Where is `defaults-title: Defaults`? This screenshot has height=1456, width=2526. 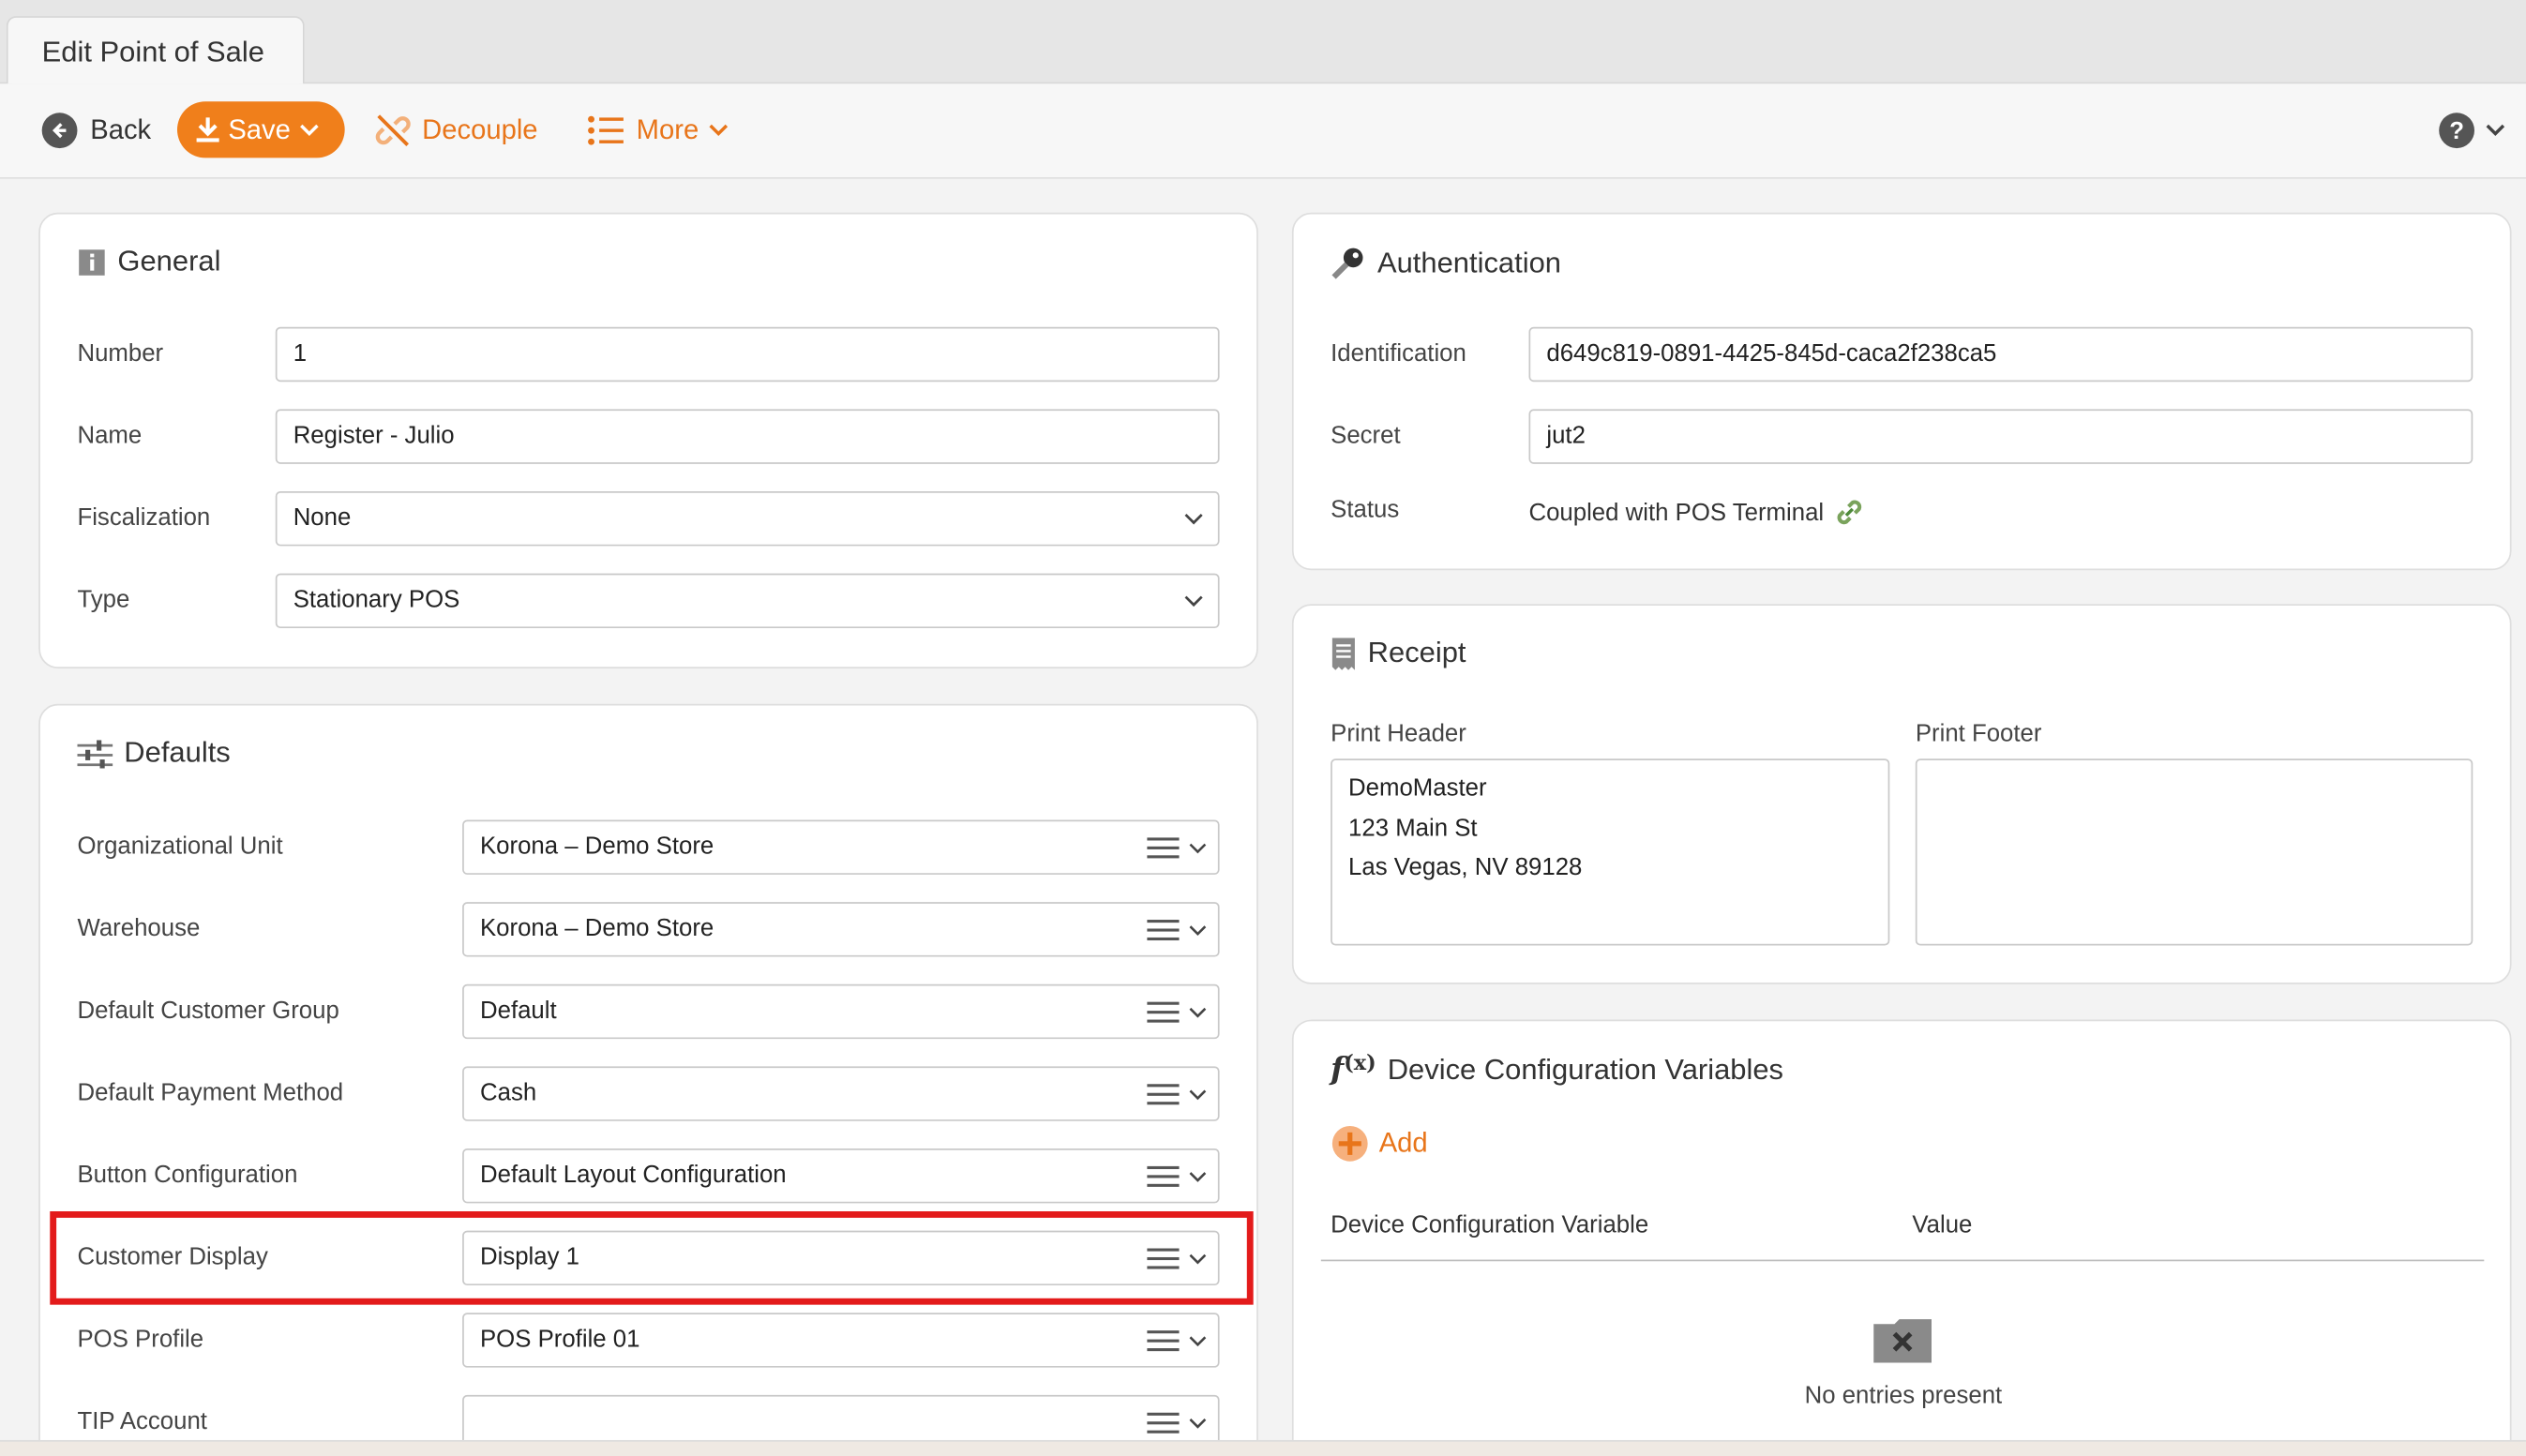
defaults-title: Defaults is located at coordinates (154, 753).